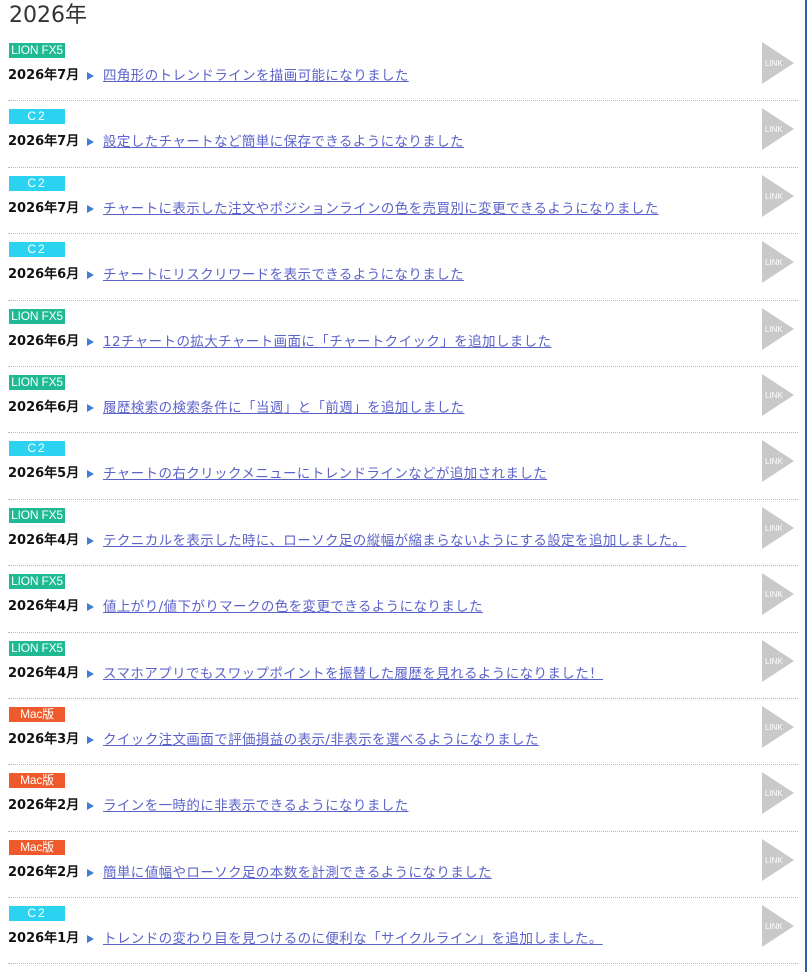 This screenshot has height=972, width=807. I want to click on news-date: 2026年1月, so click(44, 939).